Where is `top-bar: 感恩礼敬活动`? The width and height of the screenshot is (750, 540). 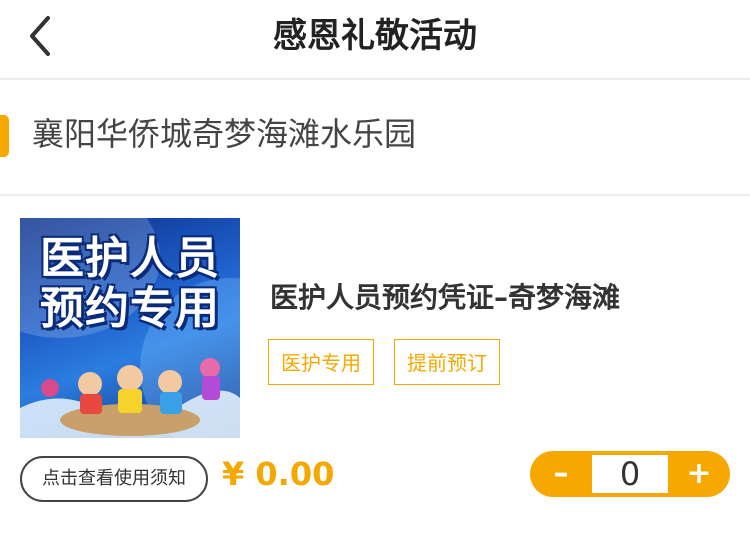 top-bar: 感恩礼敬活动 is located at coordinates (375, 40).